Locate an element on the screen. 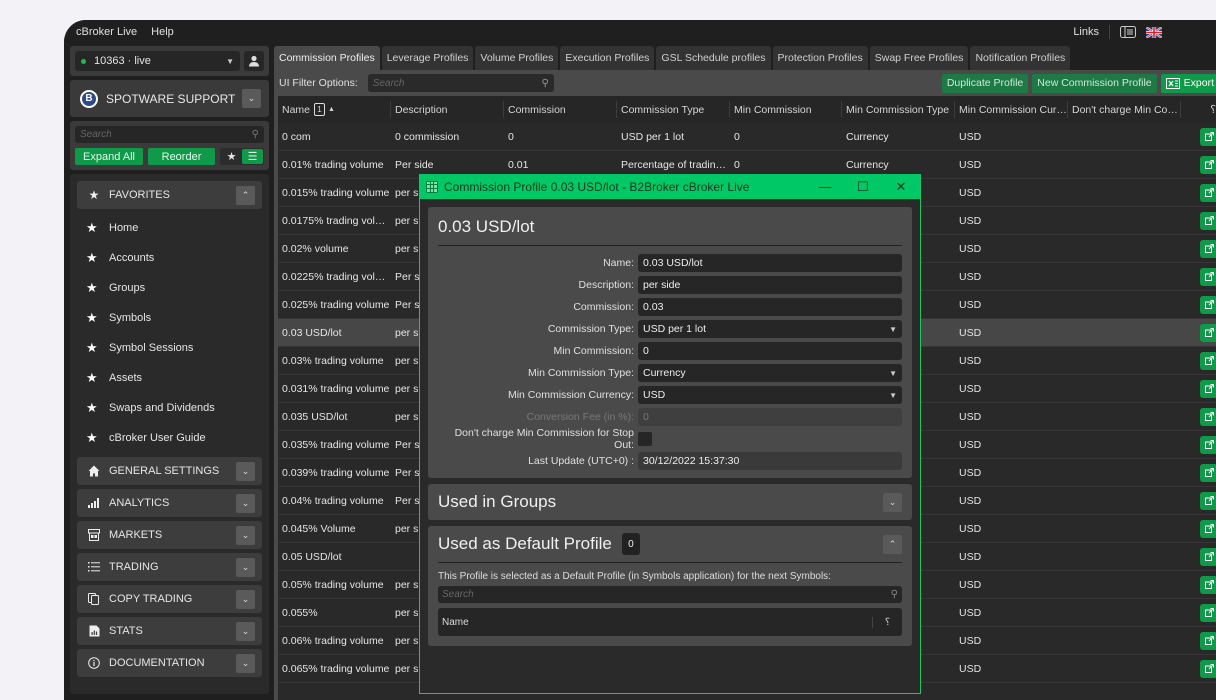  section-markets: MARKETS ⌄ is located at coordinates (169, 535).